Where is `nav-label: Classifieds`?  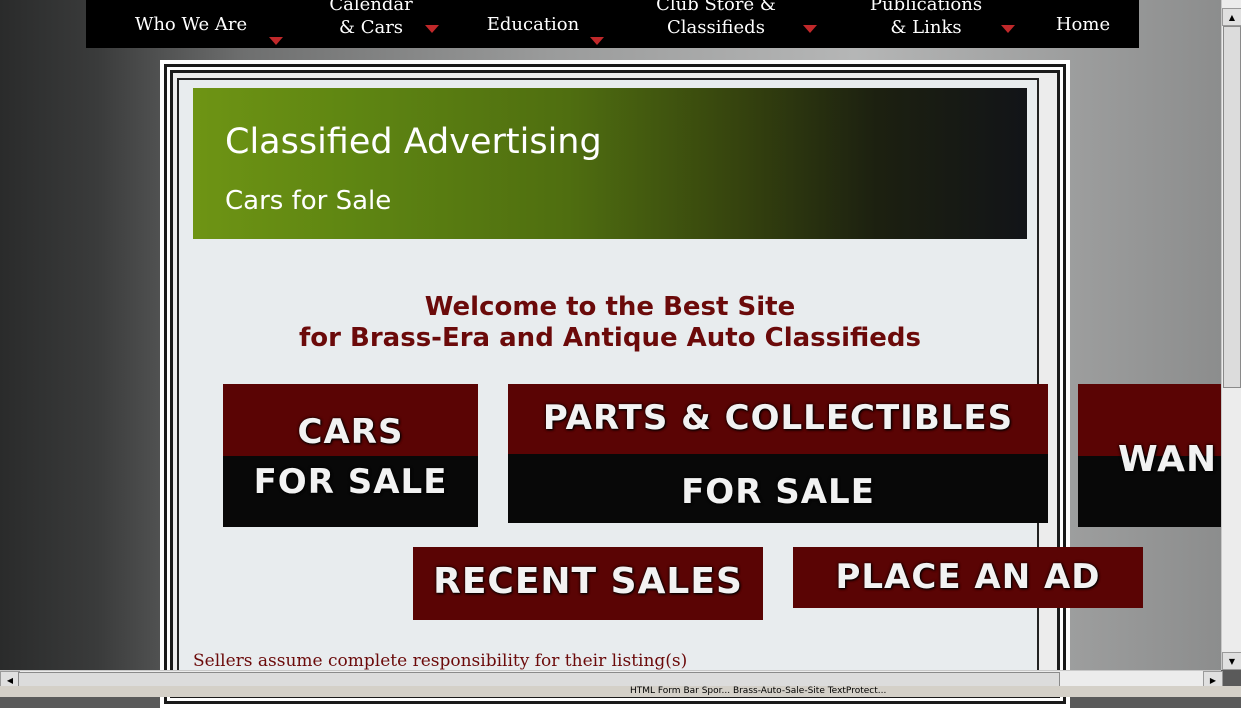
nav-label: Classifieds is located at coordinates (716, 27).